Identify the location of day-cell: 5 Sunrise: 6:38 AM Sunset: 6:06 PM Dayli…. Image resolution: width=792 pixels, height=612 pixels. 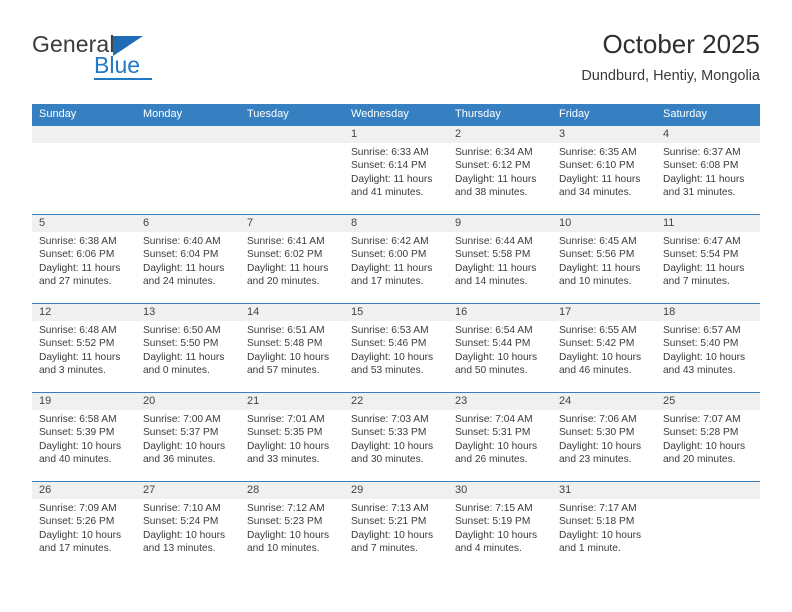
(84, 259).